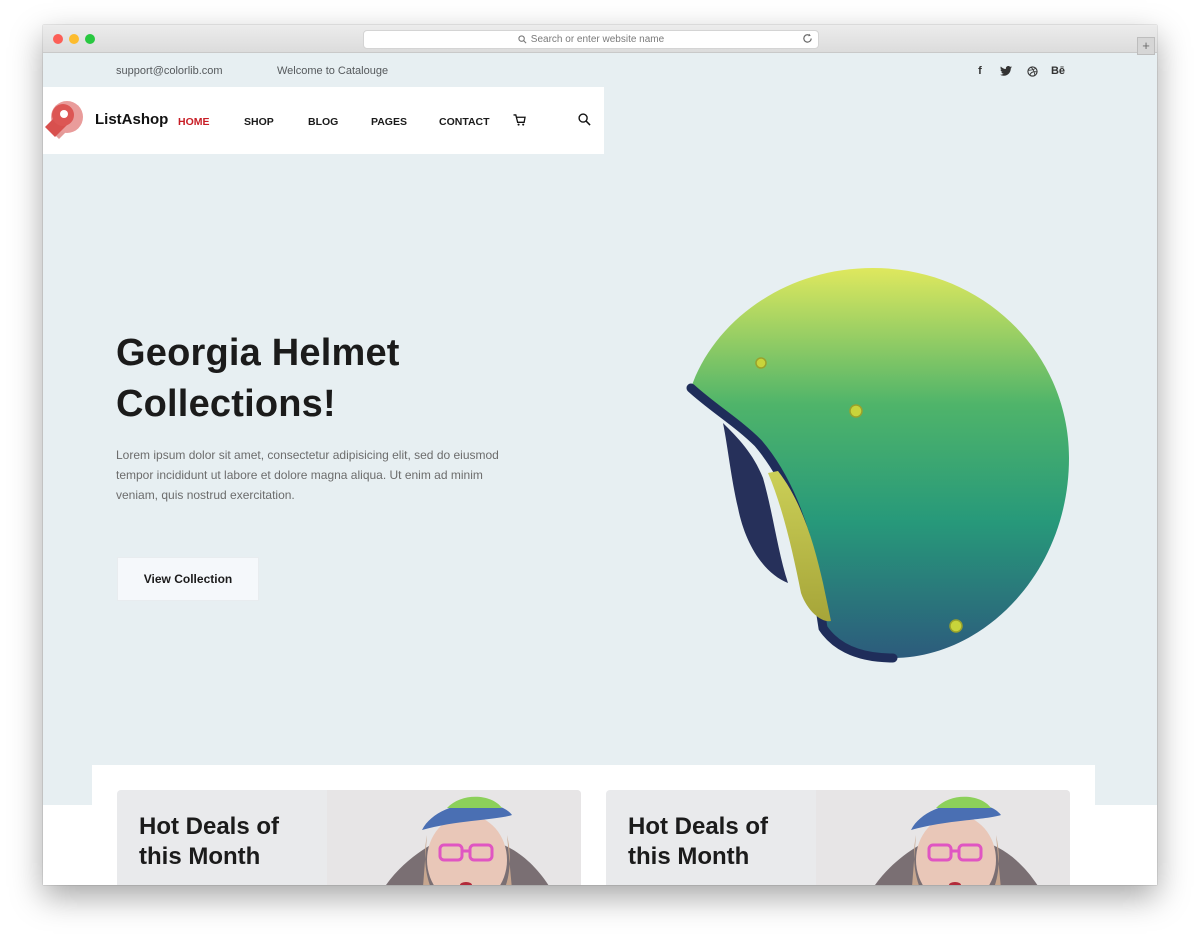 This screenshot has height=946, width=1200. What do you see at coordinates (131, 119) in the screenshot?
I see `brand-name: ListAshop` at bounding box center [131, 119].